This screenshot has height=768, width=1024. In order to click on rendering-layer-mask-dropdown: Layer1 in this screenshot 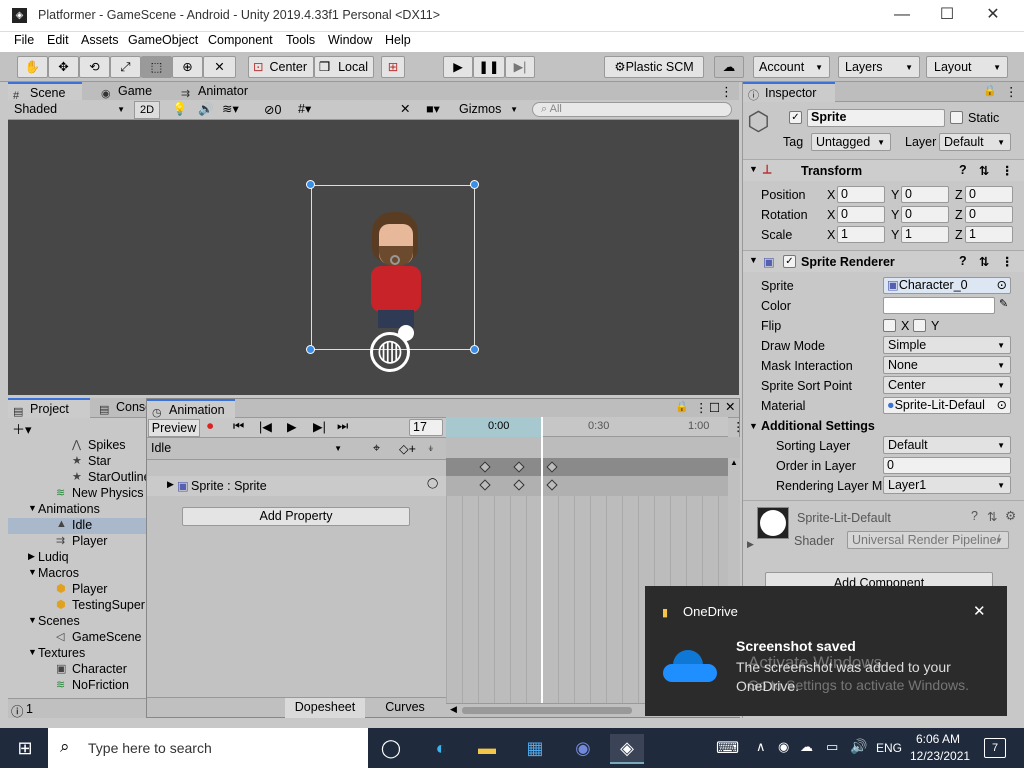, I will do `click(947, 485)`.